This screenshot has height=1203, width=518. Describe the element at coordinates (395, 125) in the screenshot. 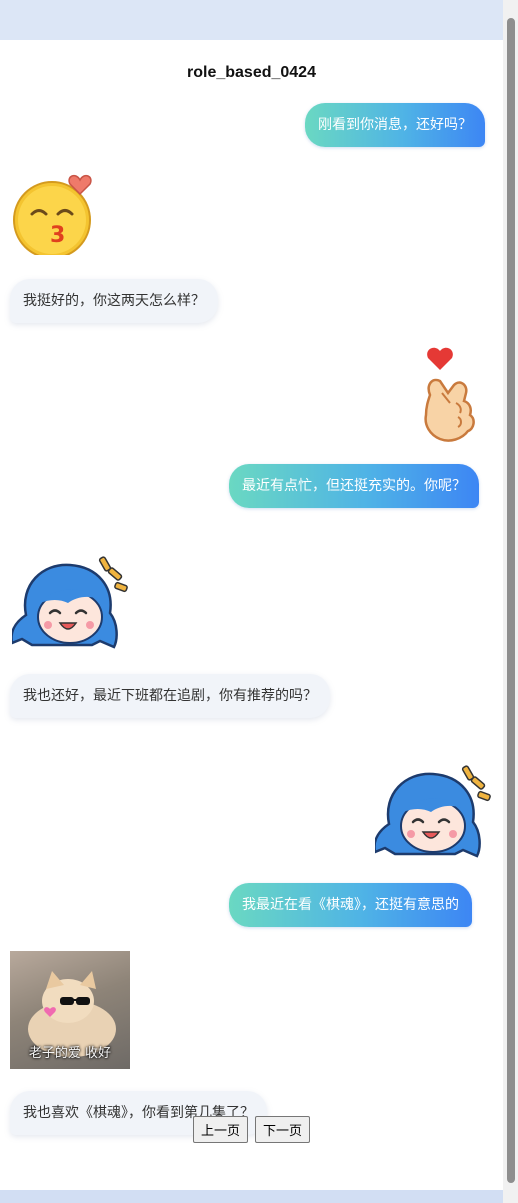

I see `message-bubble-me: 刚看到你消息，还好吗？` at that location.